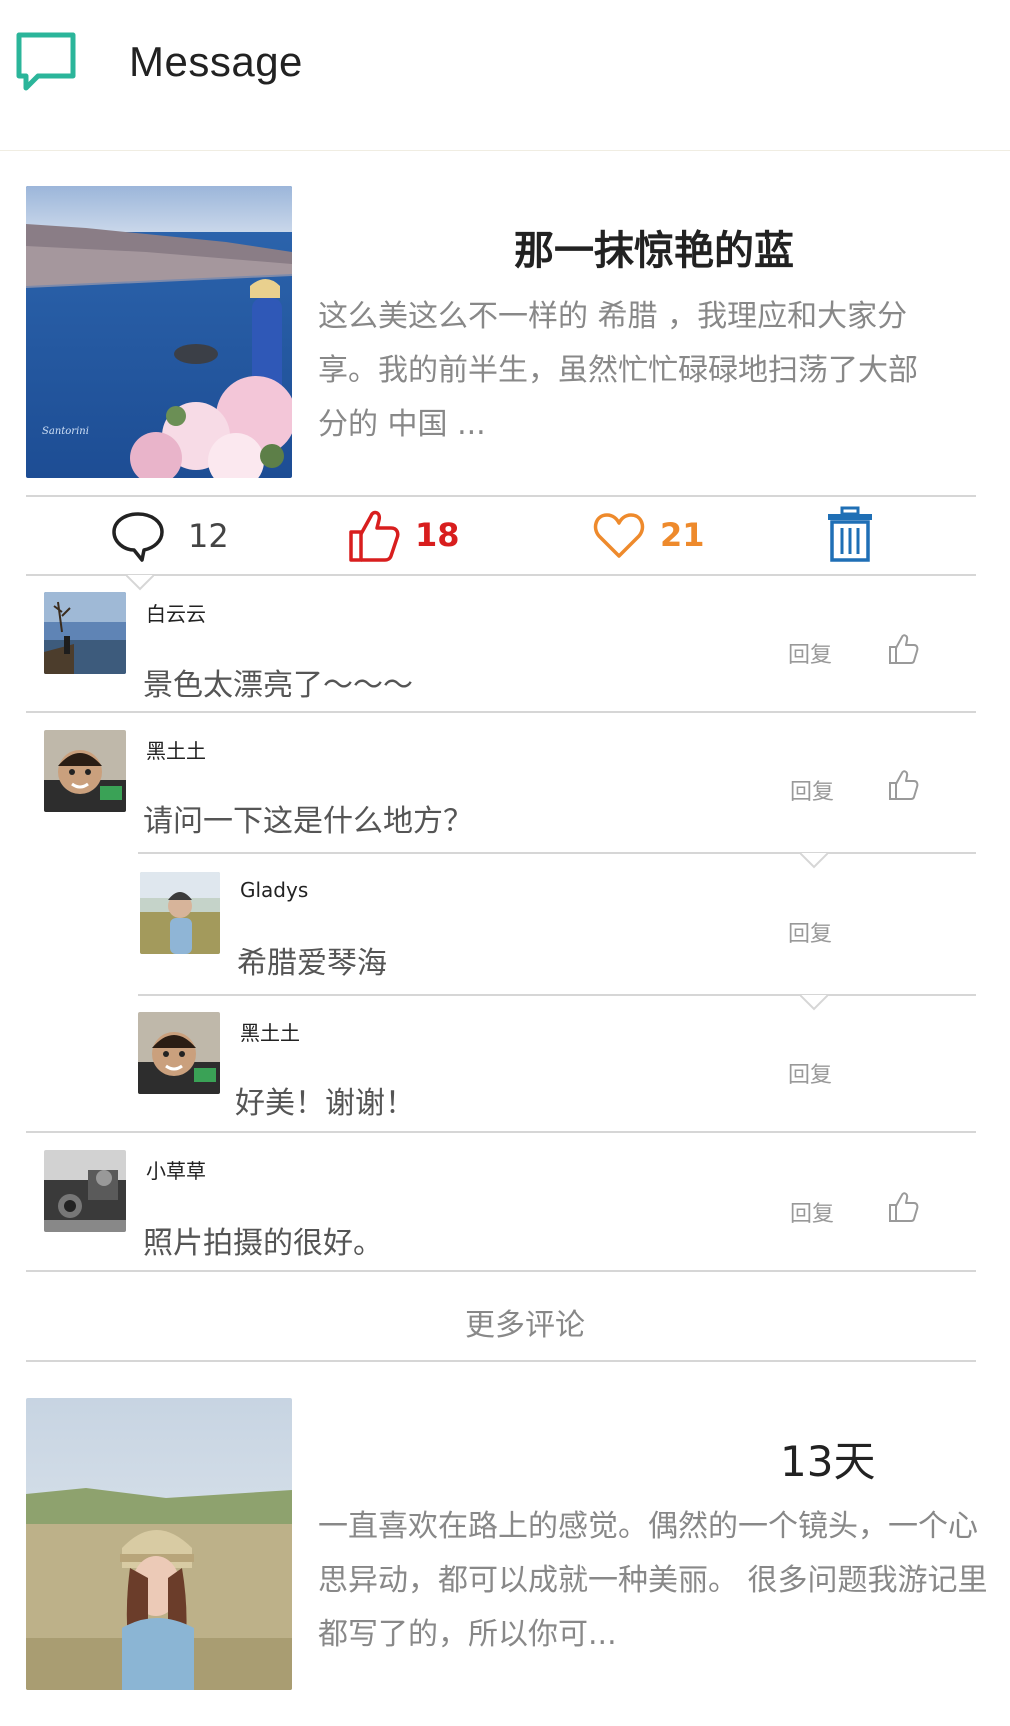 This screenshot has width=1010, height=1726. I want to click on comment-action: 12, so click(169, 536).